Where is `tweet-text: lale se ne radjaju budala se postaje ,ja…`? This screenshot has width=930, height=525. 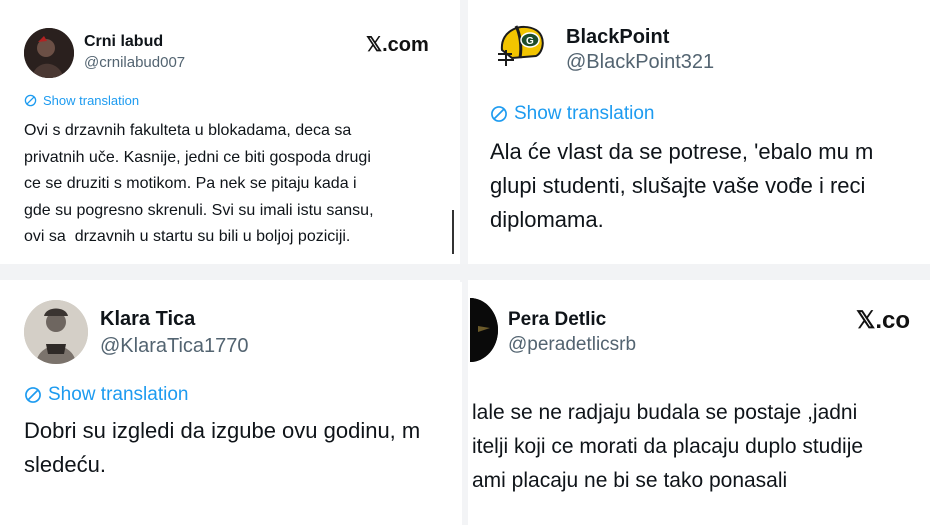
tweet-text: lale se ne radjaju budala se postaje ,ja… is located at coordinates (668, 446).